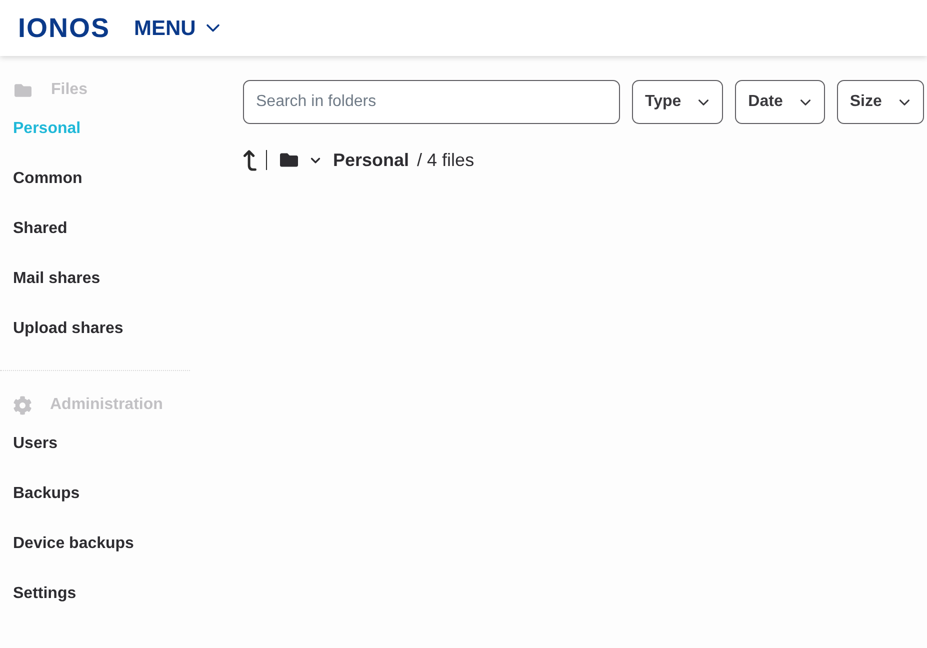 Image resolution: width=927 pixels, height=648 pixels. What do you see at coordinates (106, 405) in the screenshot?
I see `section-heading: Administration` at bounding box center [106, 405].